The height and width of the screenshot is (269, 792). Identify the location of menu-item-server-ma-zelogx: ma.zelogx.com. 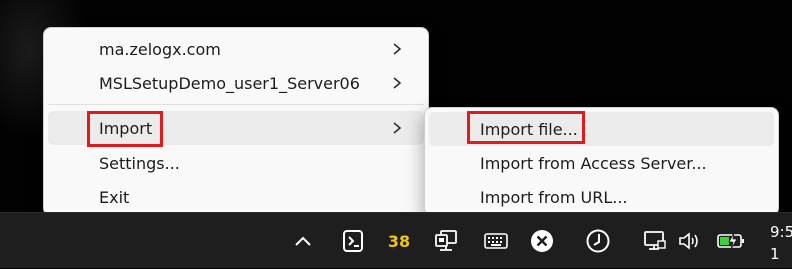
(236, 49).